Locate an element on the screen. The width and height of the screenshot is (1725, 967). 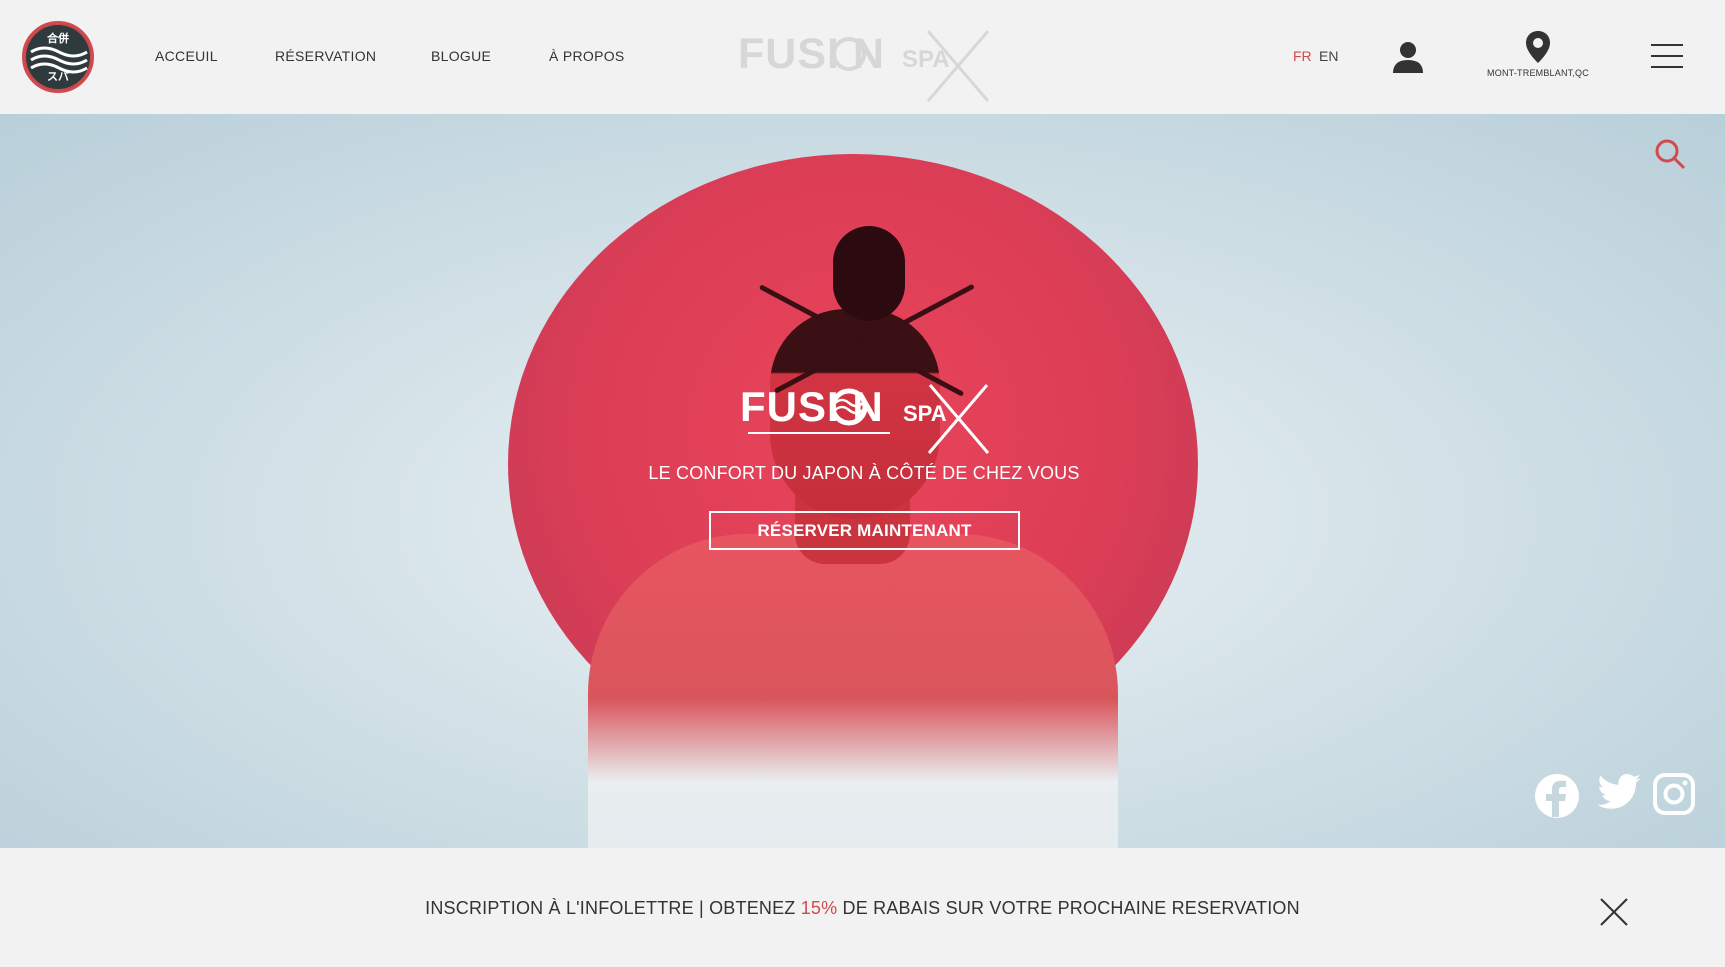
instagram-icon is located at coordinates (1674, 796).